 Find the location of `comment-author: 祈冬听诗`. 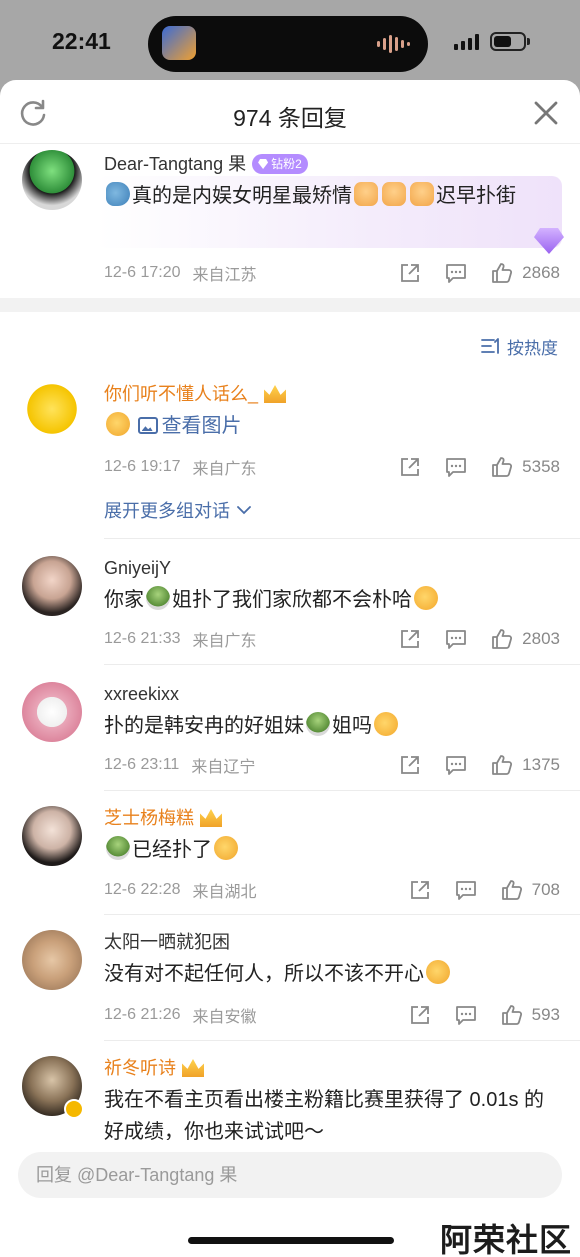

comment-author: 祈冬听诗 is located at coordinates (332, 1068).